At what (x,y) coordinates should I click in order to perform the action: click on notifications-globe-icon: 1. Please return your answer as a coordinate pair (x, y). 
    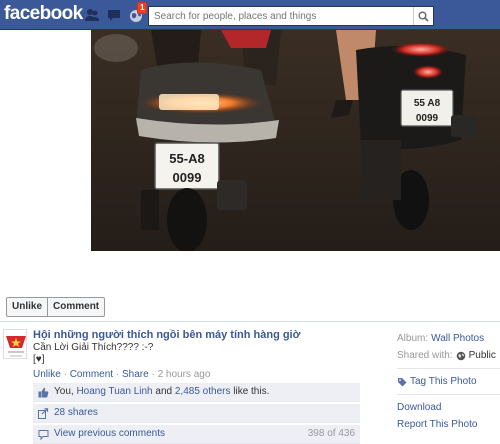
    Looking at the image, I should click on (138, 12).